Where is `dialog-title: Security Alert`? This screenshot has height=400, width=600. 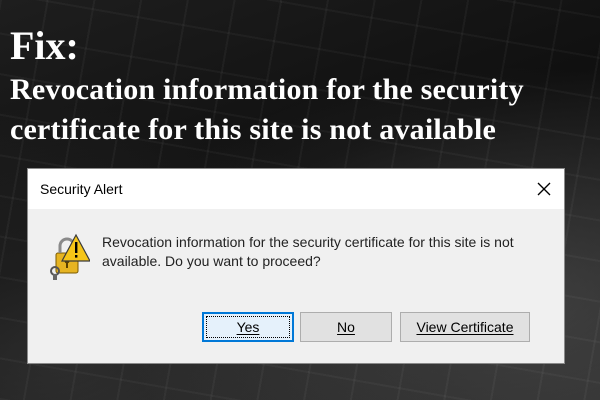
dialog-title: Security Alert is located at coordinates (81, 189).